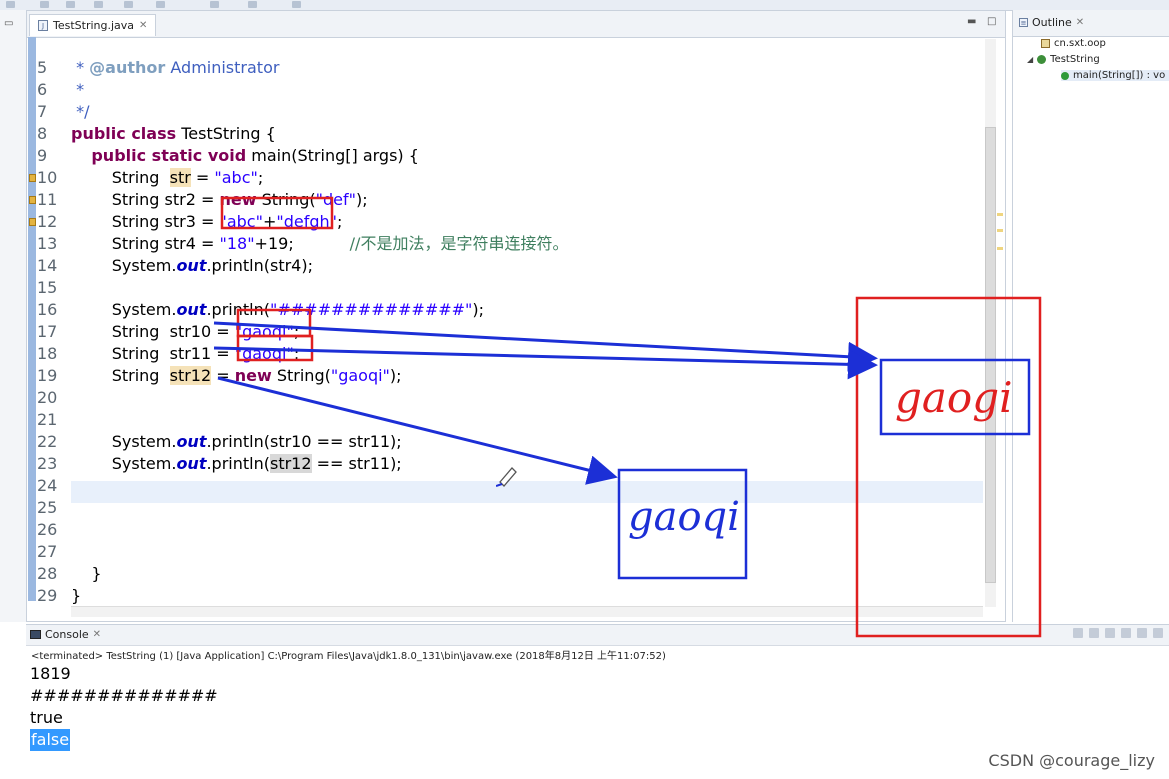  Describe the element at coordinates (990, 355) in the screenshot. I see `vertical-scroll-thumb` at that location.